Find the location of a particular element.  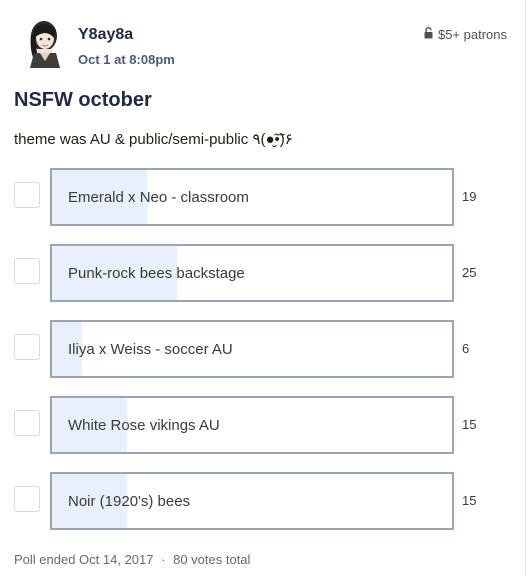

poll-total-votes: 80 votes total is located at coordinates (212, 559).